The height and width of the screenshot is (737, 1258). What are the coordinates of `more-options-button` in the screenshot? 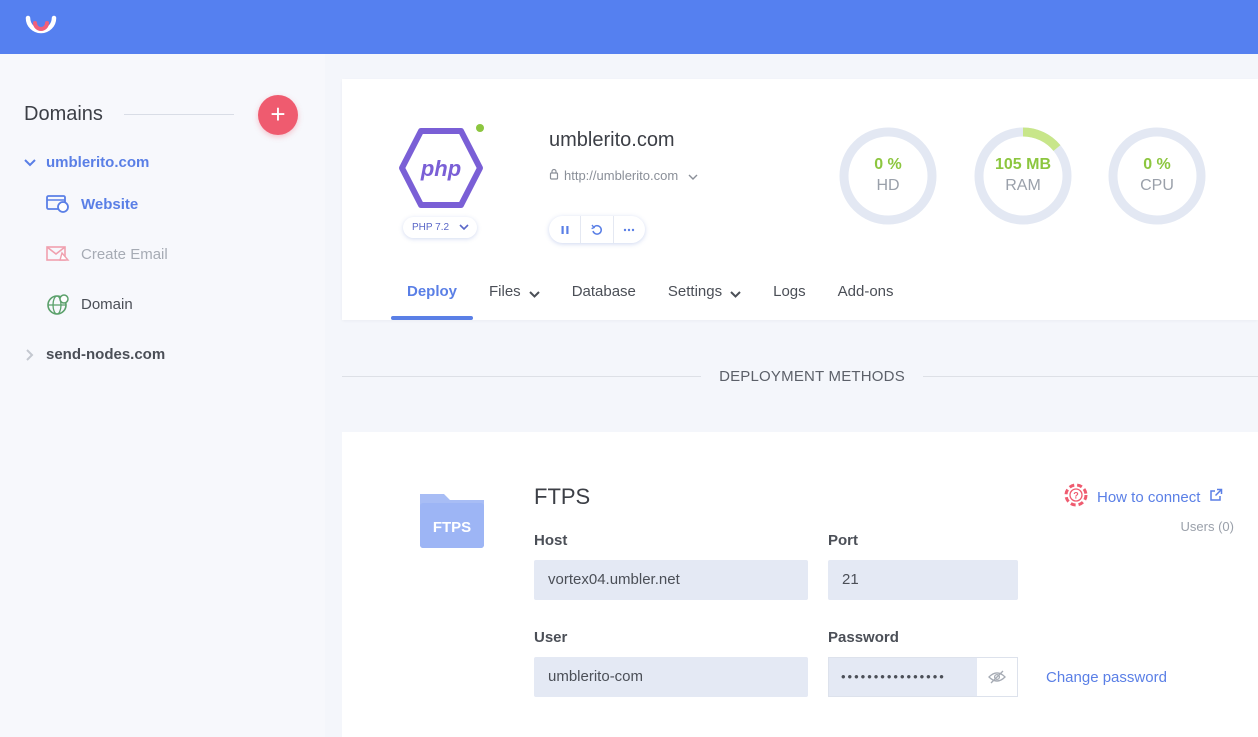 It's located at (629, 229).